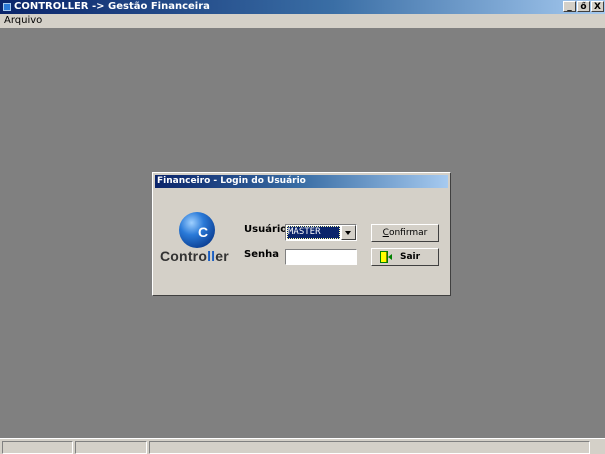 This screenshot has width=605, height=454. I want to click on status-bar, so click(302, 446).